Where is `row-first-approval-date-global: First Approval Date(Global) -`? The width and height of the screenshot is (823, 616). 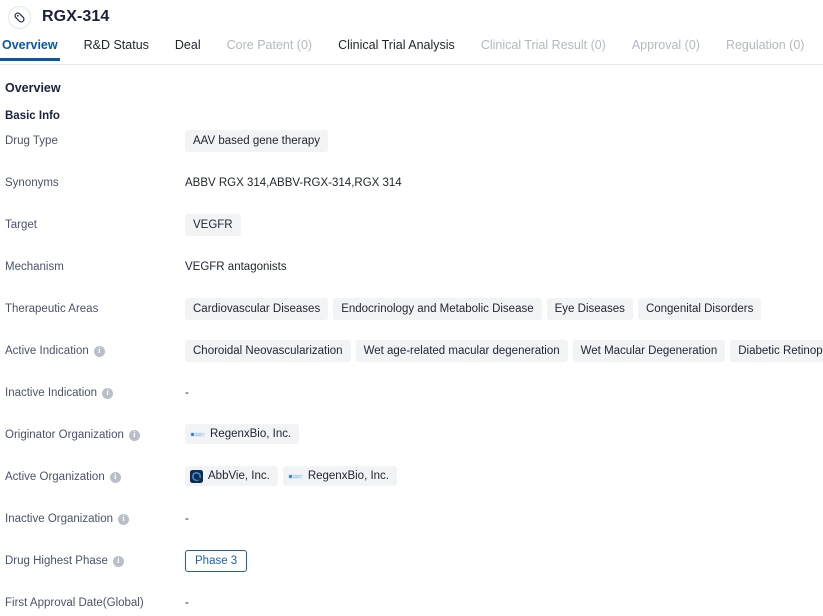
row-first-approval-date-global: First Approval Date(Global) - is located at coordinates (411, 603).